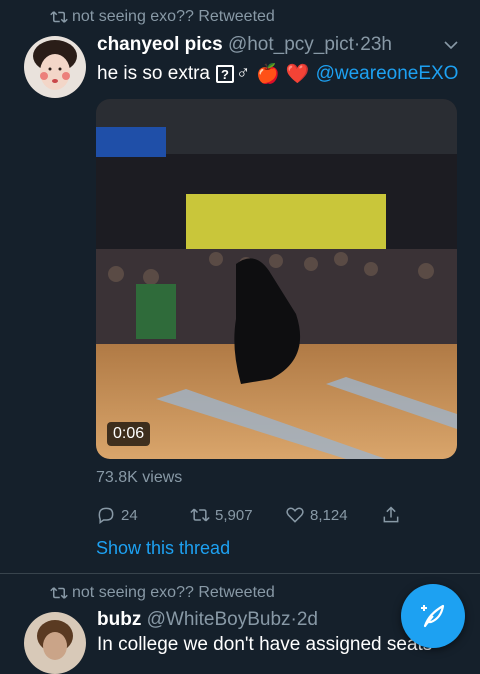 This screenshot has width=480, height=674. I want to click on timestamp: 2d, so click(307, 619).